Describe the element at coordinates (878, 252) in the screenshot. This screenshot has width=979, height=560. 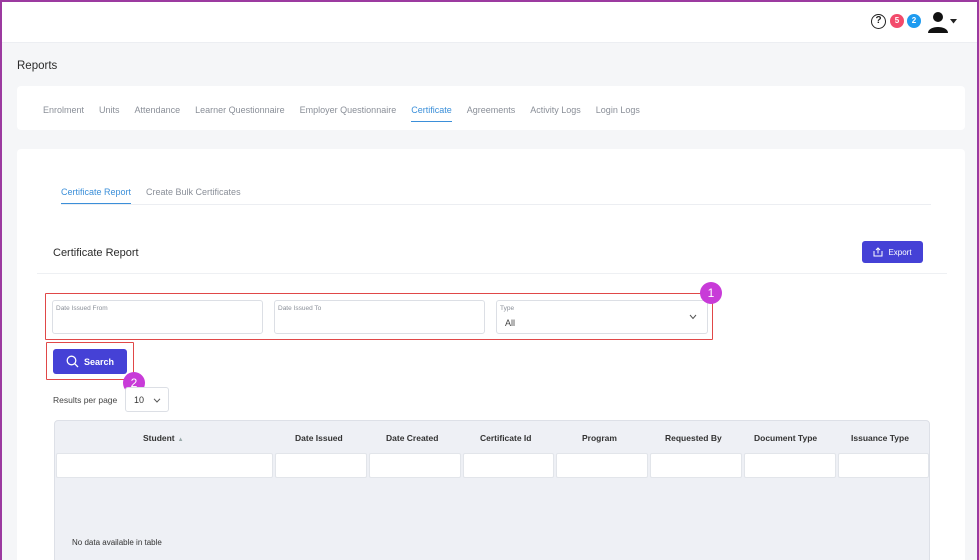
I see `export-icon` at that location.